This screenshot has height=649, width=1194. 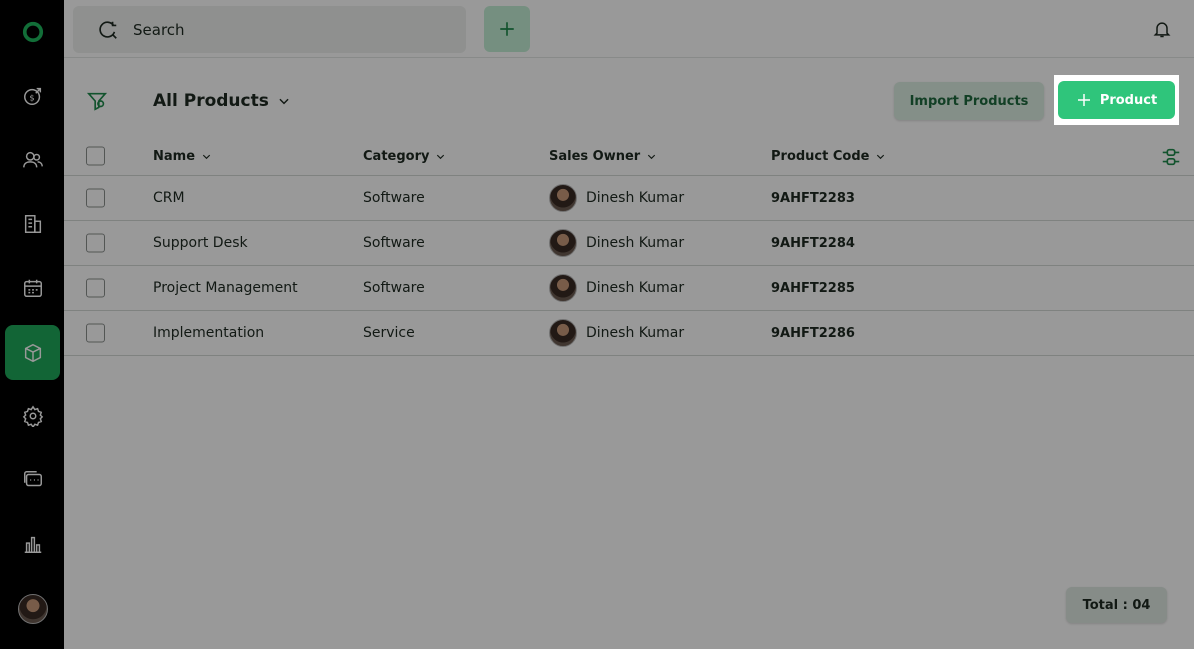 I want to click on nav-contacts, so click(x=32, y=159).